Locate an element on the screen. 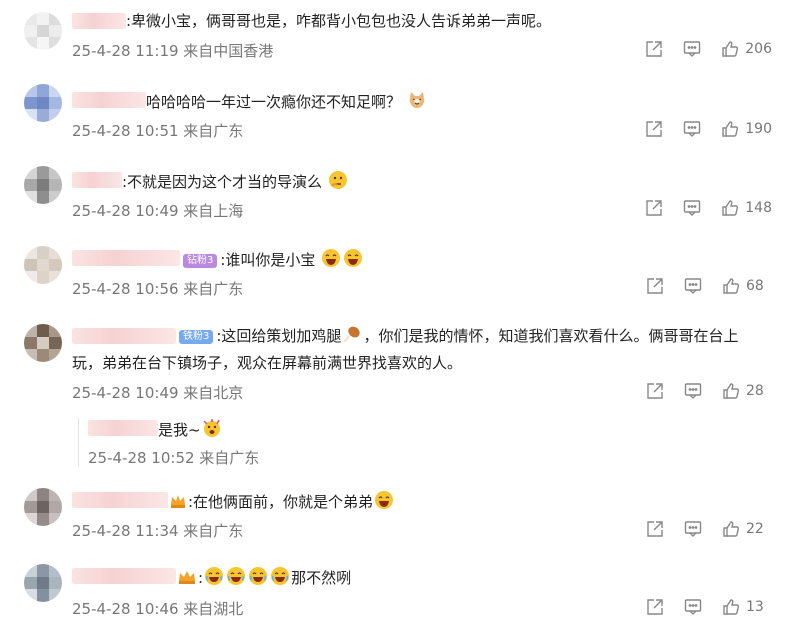 The width and height of the screenshot is (790, 630). like-count: 13 is located at coordinates (755, 607).